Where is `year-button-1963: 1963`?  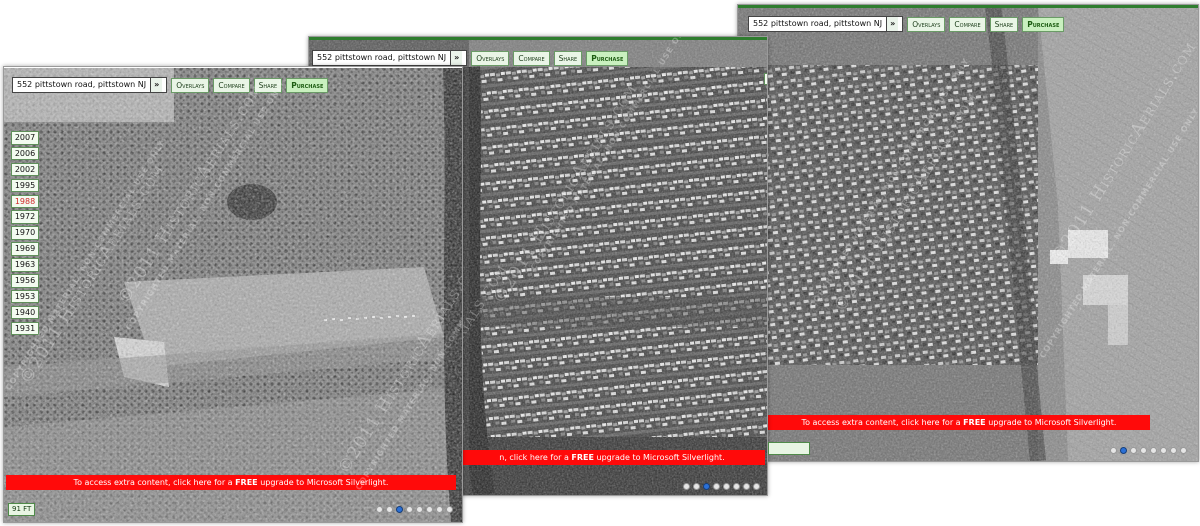
year-button-1963: 1963 is located at coordinates (25, 265).